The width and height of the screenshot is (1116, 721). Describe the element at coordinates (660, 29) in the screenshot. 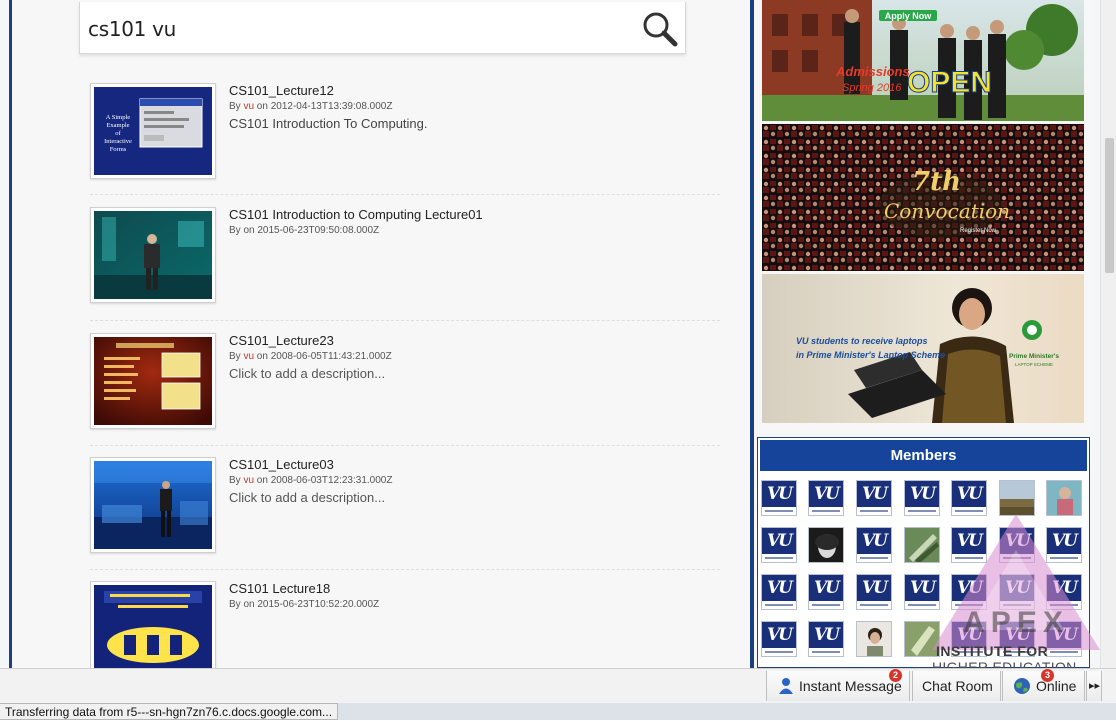

I see `search-icon` at that location.